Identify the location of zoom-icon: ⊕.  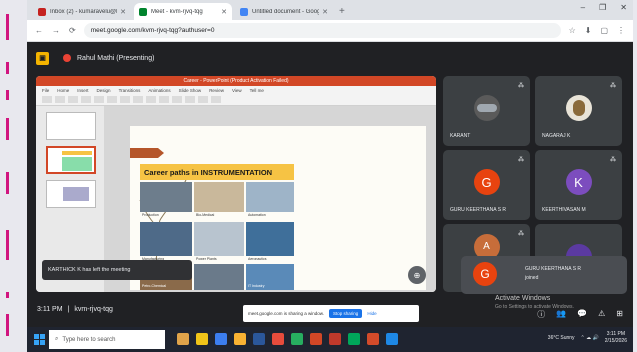
(417, 275).